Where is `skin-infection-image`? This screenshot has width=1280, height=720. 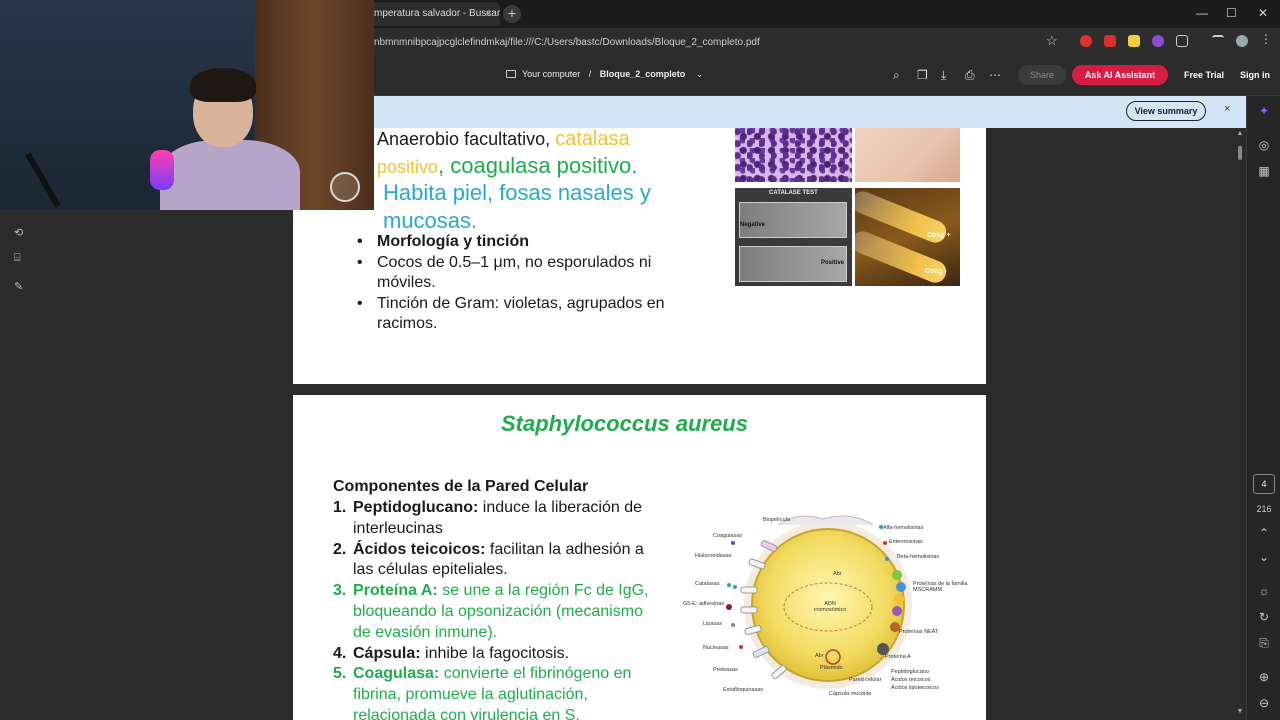 skin-infection-image is located at coordinates (907, 155).